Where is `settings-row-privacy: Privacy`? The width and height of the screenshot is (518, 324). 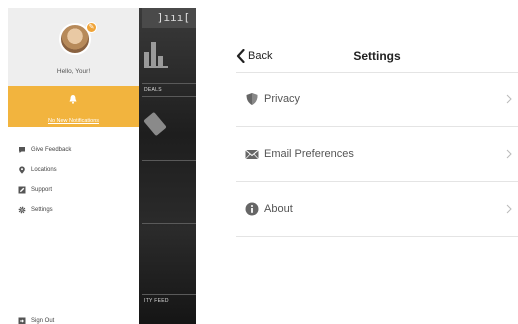
settings-row-privacy: Privacy is located at coordinates (377, 99).